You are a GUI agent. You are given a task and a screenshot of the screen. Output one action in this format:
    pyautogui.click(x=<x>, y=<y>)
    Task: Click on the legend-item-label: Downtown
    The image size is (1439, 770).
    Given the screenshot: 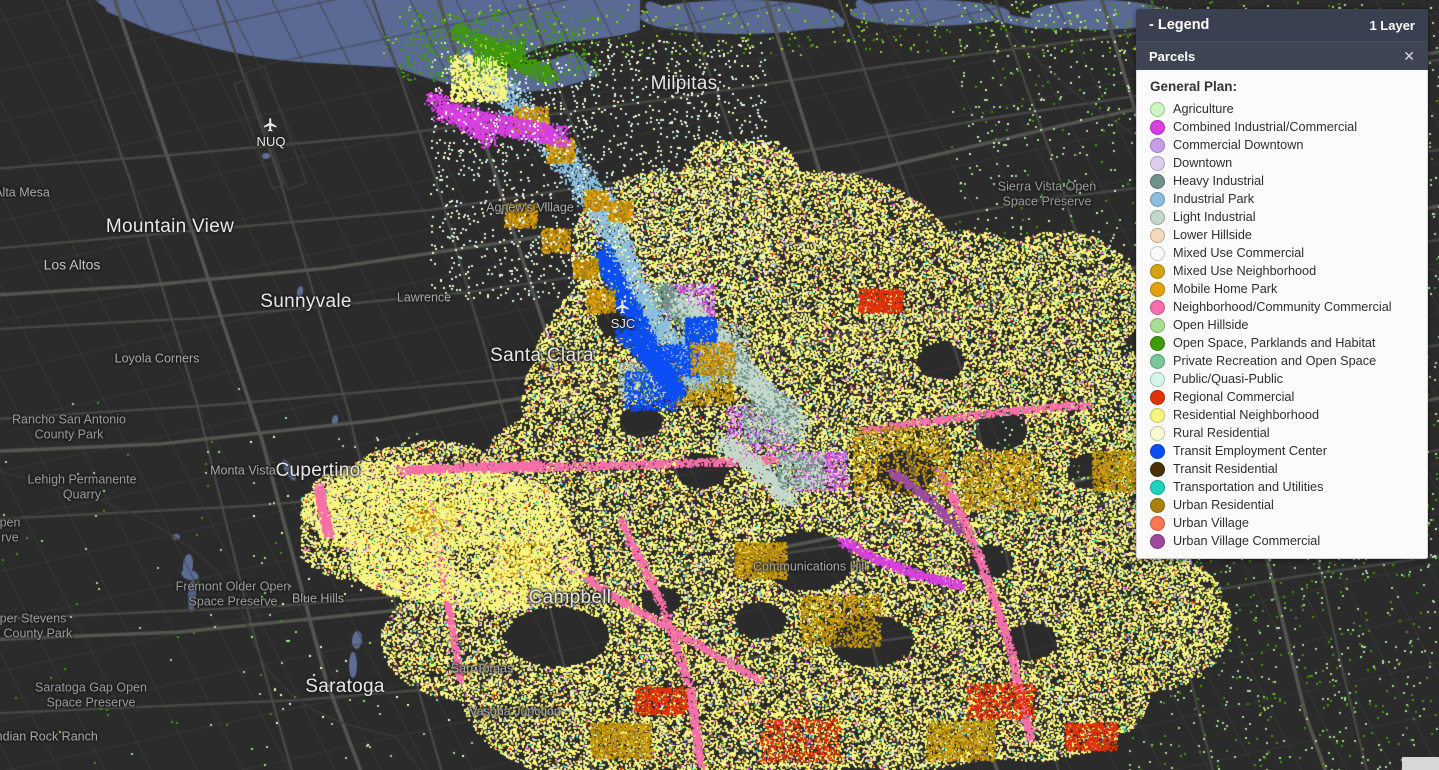 What is the action you would take?
    pyautogui.click(x=1203, y=163)
    